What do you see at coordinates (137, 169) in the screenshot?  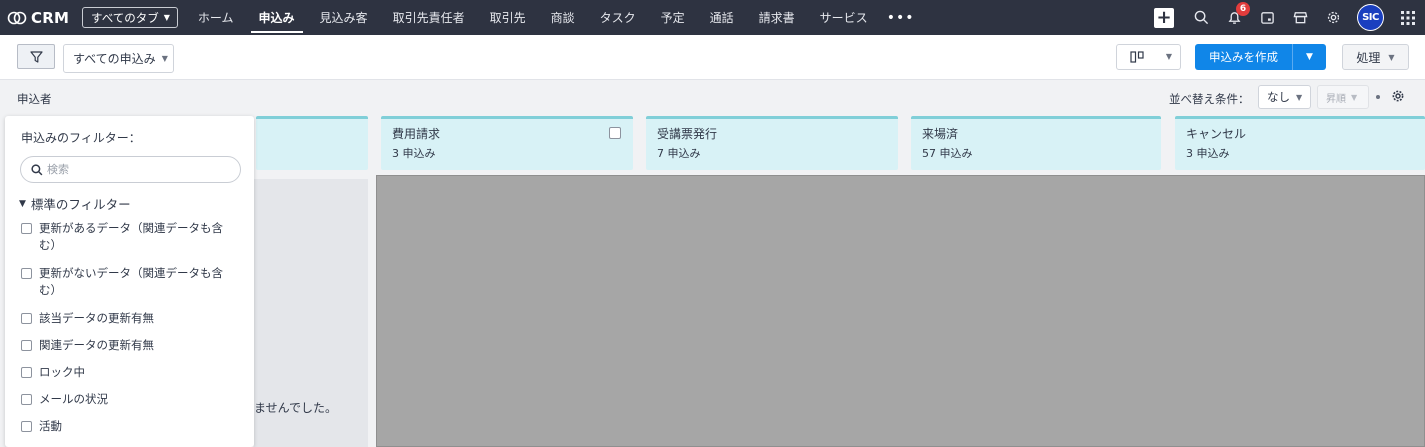 I see `filter-search-input` at bounding box center [137, 169].